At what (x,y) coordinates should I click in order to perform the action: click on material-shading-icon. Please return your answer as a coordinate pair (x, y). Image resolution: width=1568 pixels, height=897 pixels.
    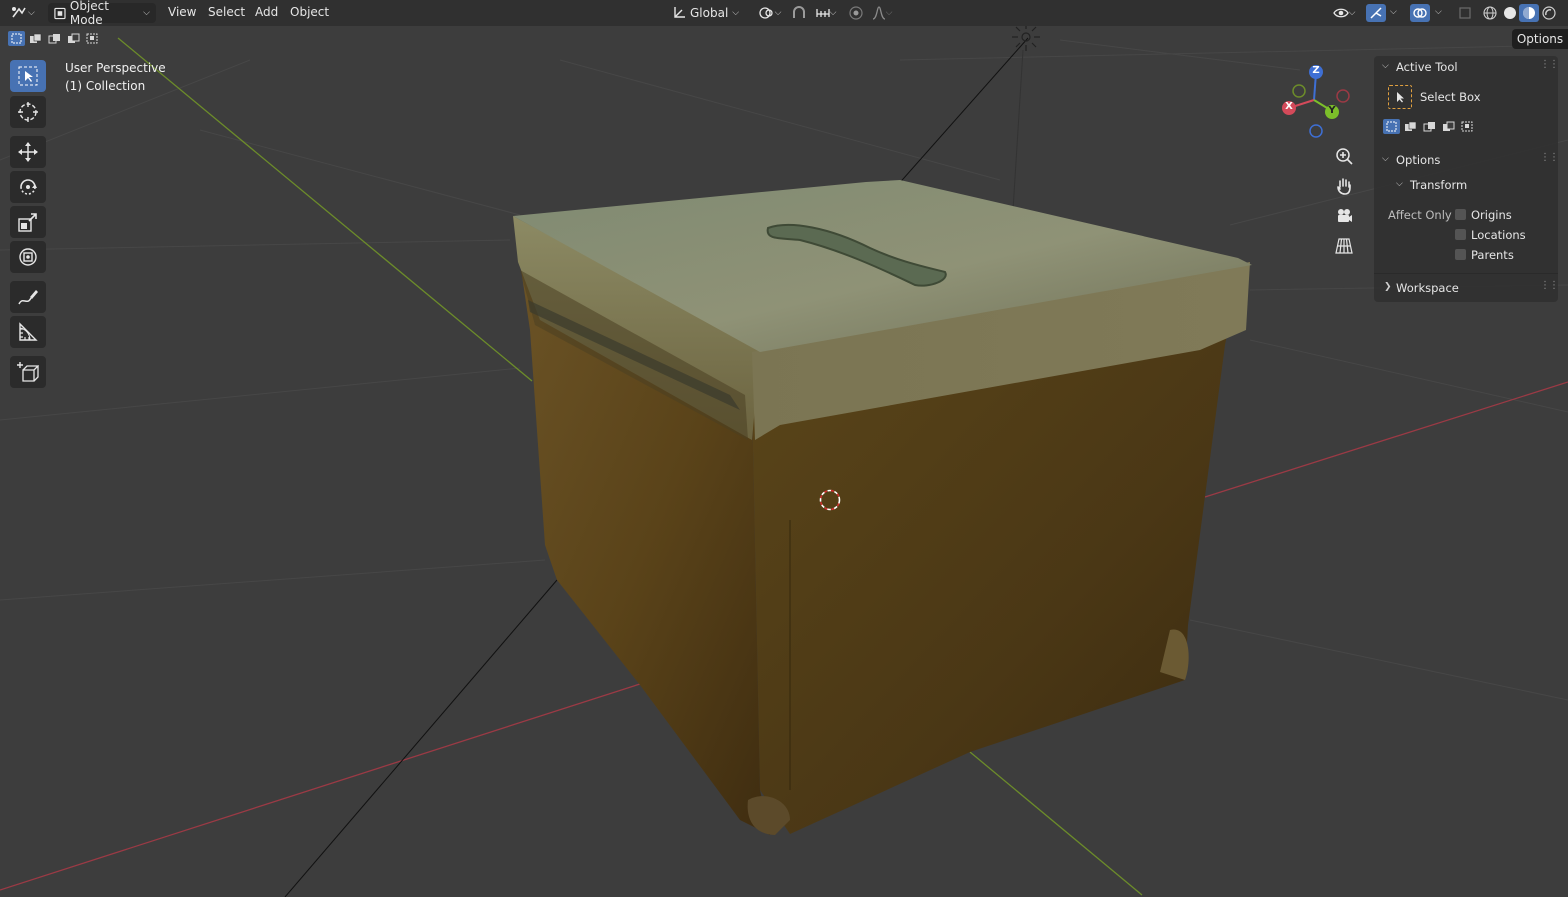
    Looking at the image, I should click on (1529, 13).